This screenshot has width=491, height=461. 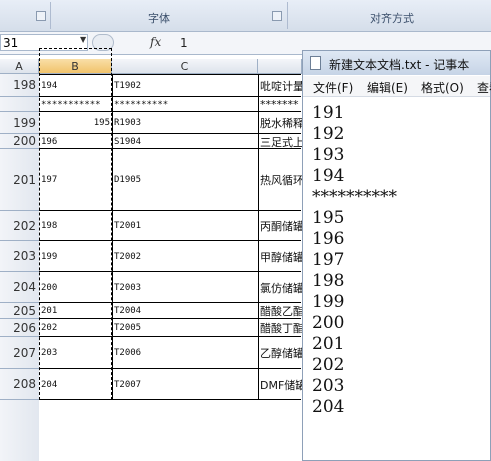 What do you see at coordinates (245, 16) in the screenshot?
I see `ribbon: 字体 对齐方式` at bounding box center [245, 16].